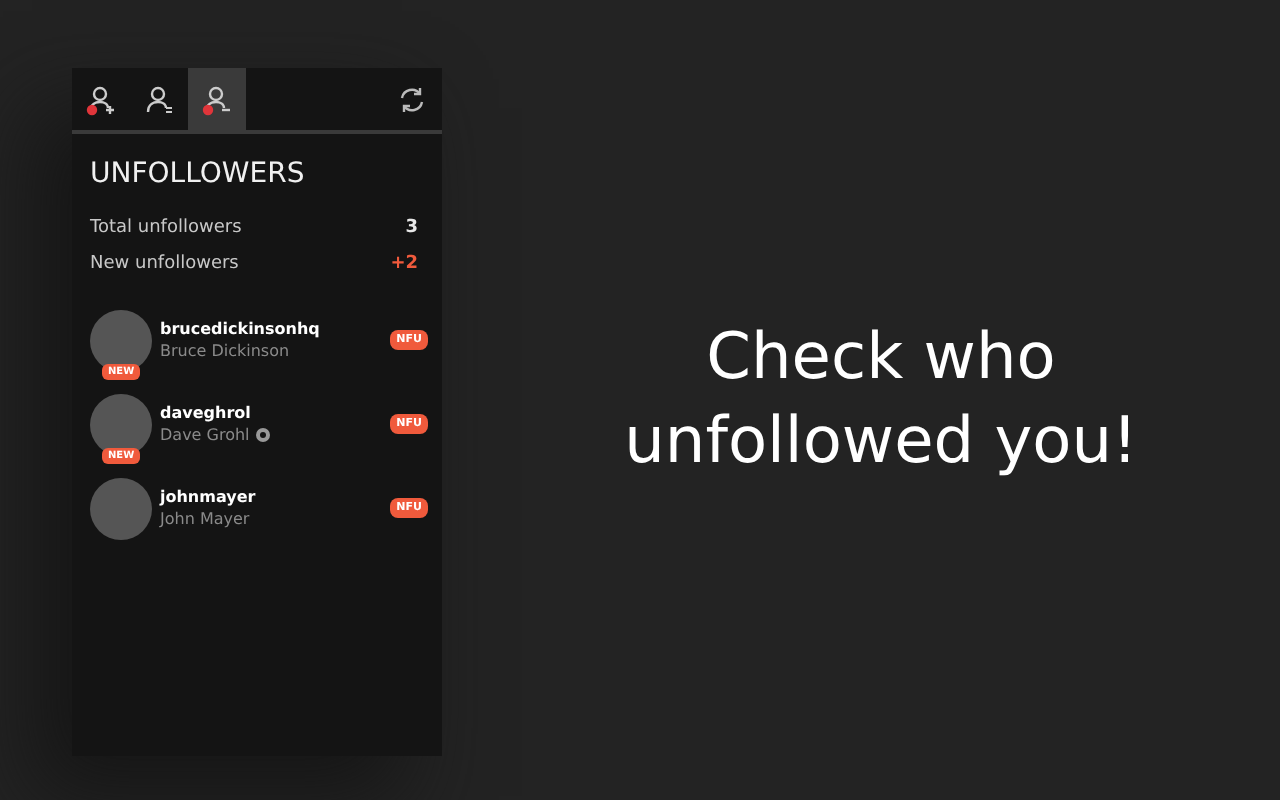  Describe the element at coordinates (197, 175) in the screenshot. I see `panel-title: UNFOLLOWERS` at that location.